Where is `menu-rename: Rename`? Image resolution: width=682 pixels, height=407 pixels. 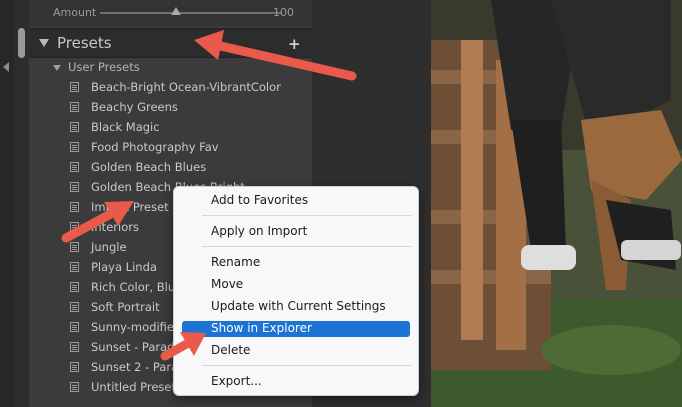
menu-rename: Rename is located at coordinates (296, 263).